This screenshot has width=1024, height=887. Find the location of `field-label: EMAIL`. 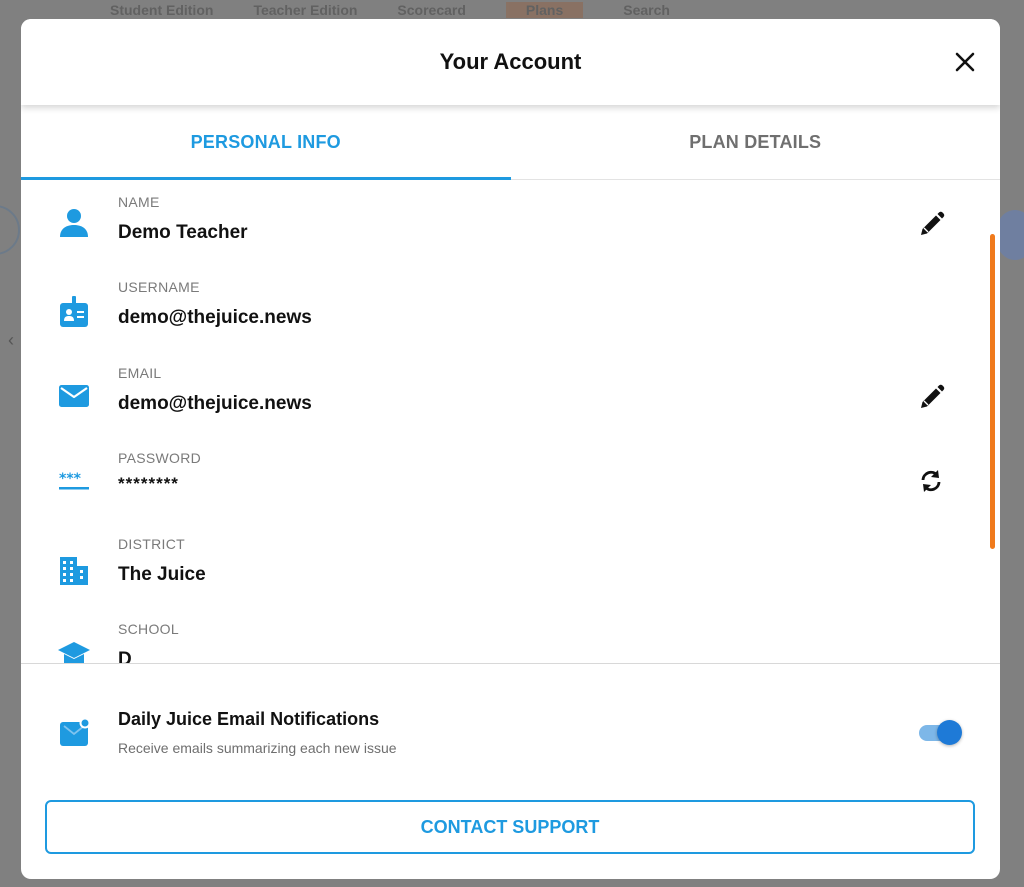

field-label: EMAIL is located at coordinates (140, 373).